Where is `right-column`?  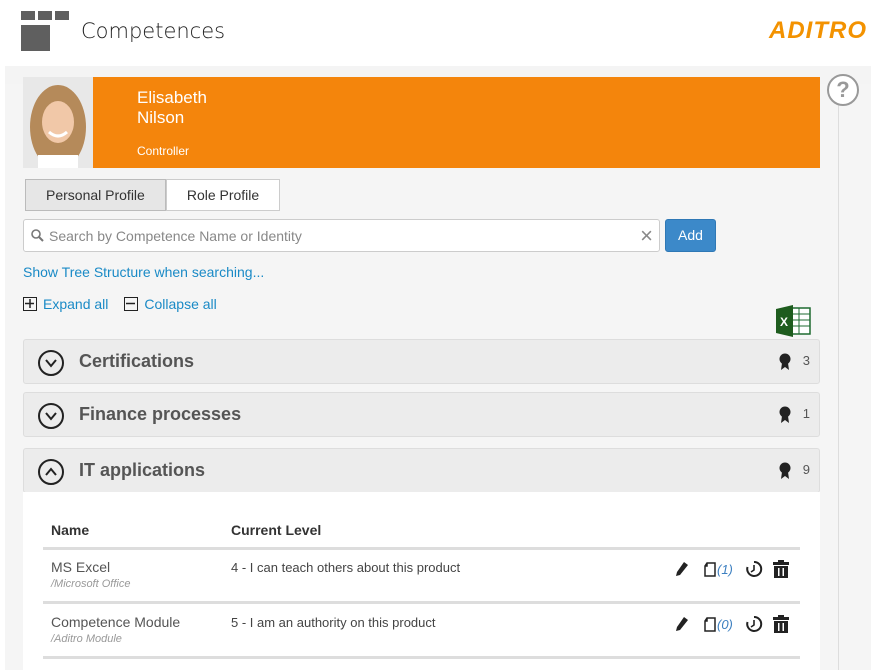 right-column is located at coordinates (854, 377).